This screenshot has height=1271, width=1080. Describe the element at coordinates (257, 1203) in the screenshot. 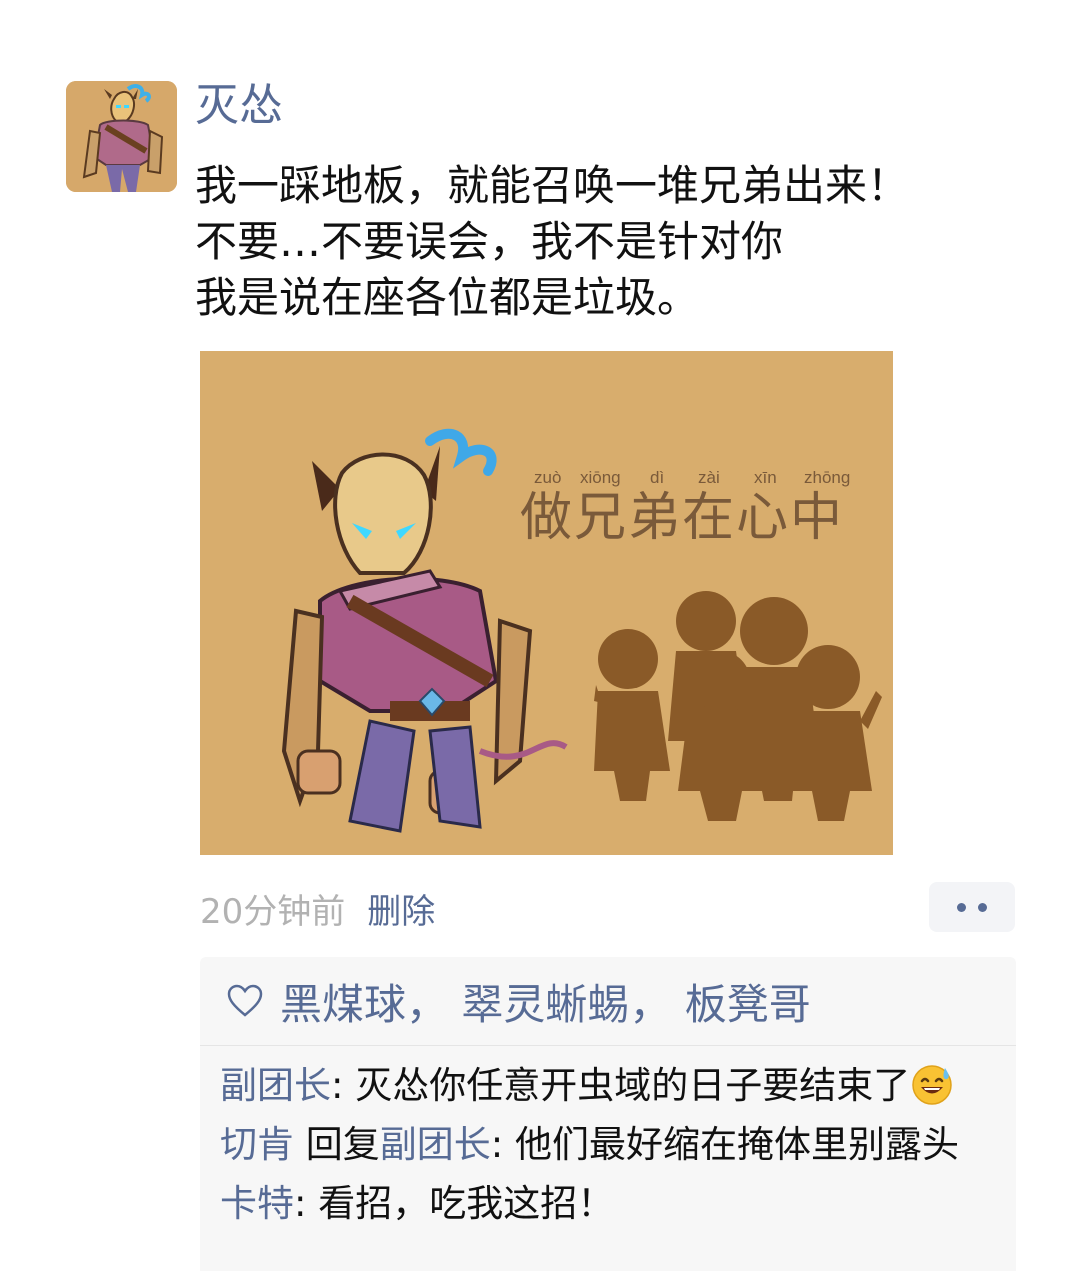

I see `comment-author: 卡特` at that location.